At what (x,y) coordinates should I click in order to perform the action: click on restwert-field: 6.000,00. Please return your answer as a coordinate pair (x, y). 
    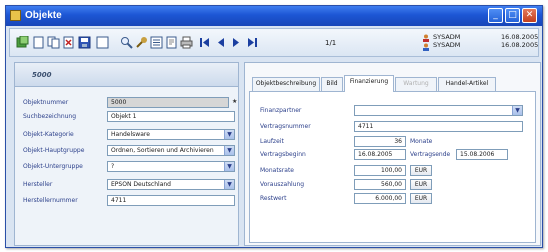
    Looking at the image, I should click on (380, 198).